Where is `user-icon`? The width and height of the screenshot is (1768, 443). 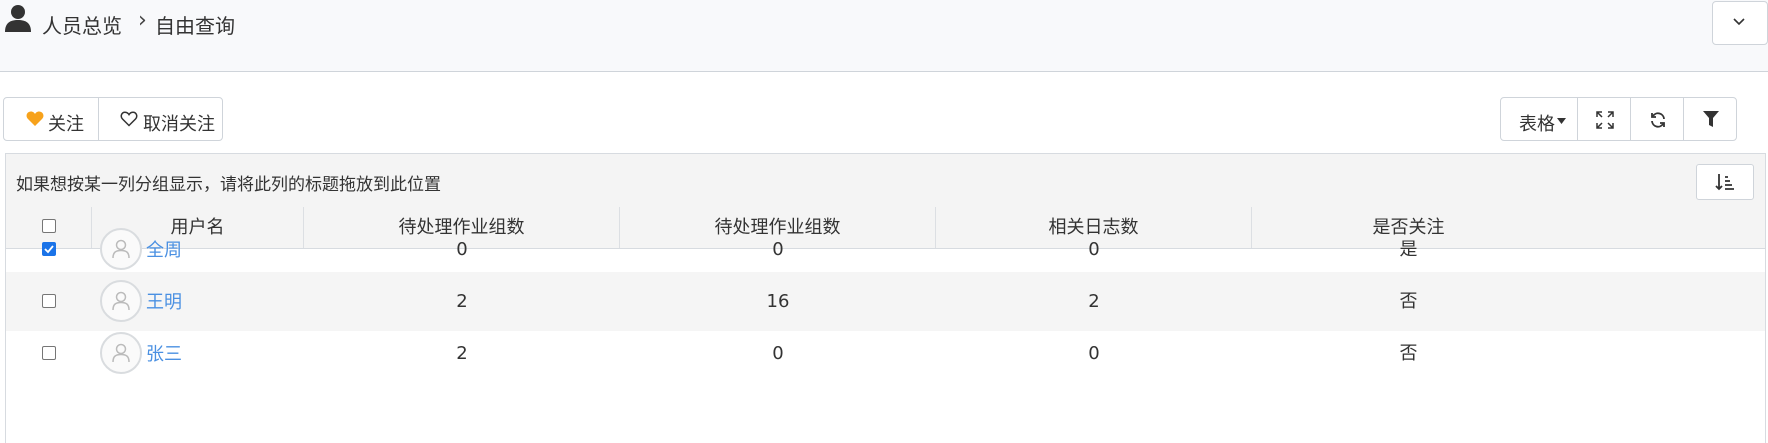
user-icon is located at coordinates (18, 18).